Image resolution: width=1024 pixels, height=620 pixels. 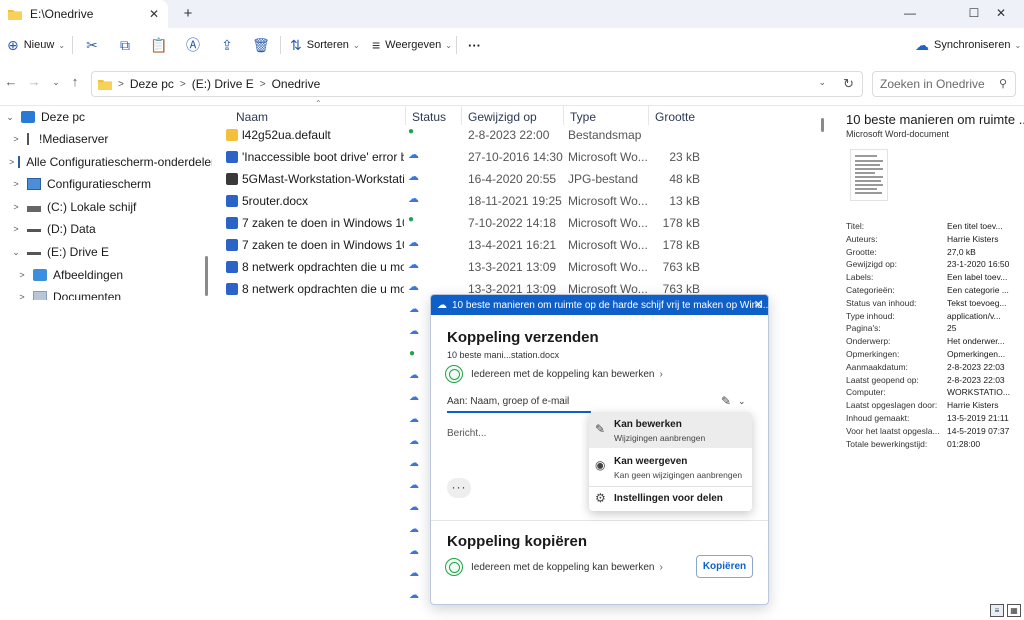 I want to click on sync-button: ☁ Synchroniseren ⌄, so click(x=968, y=45).